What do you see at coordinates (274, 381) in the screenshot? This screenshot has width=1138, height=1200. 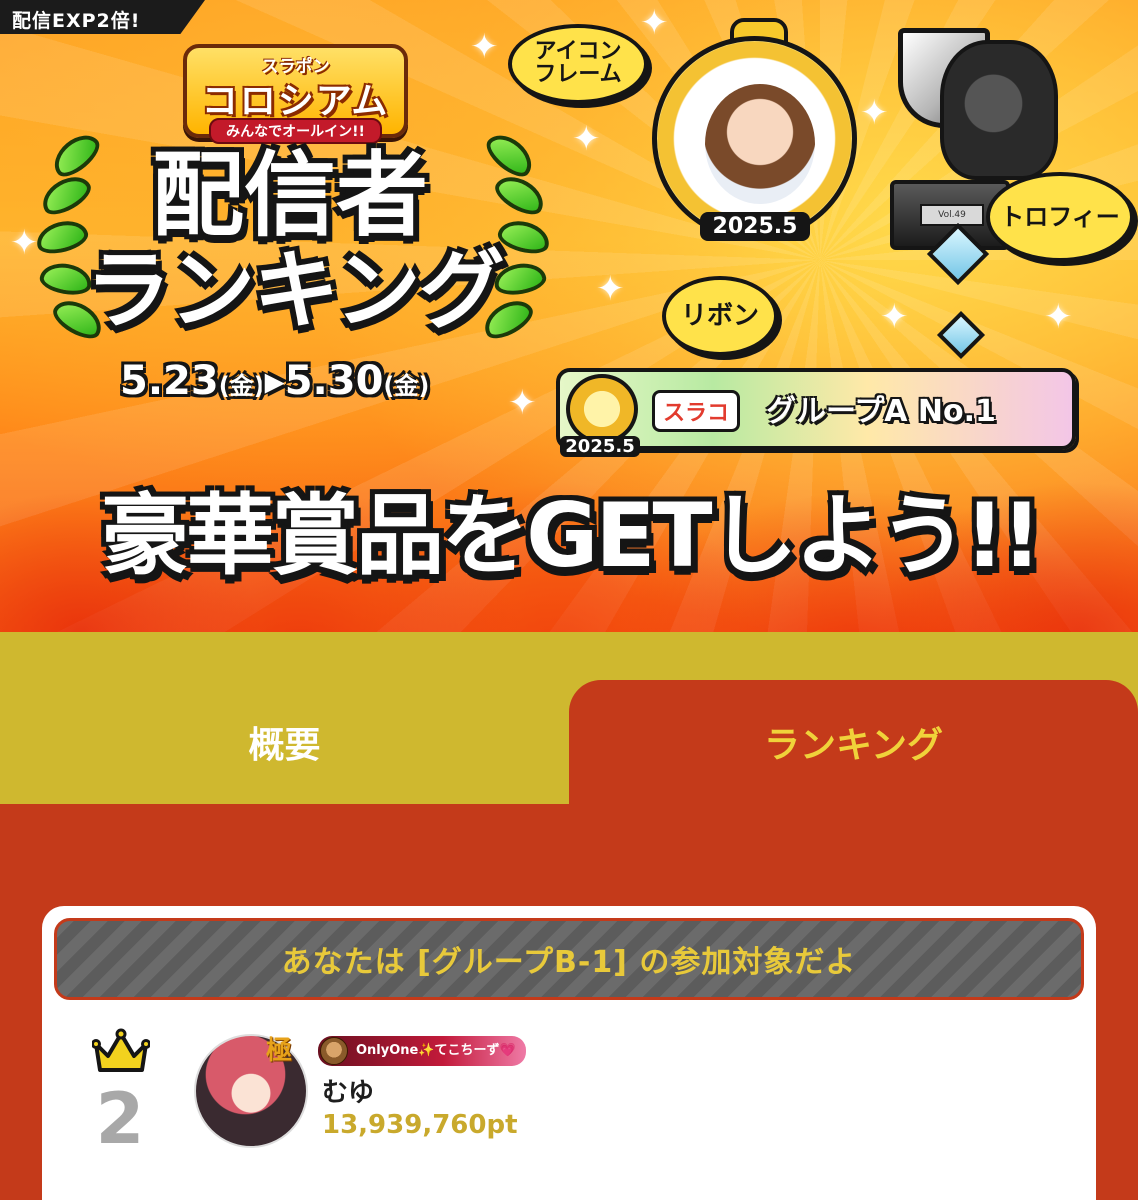 I see `arrow-icon: ▸` at bounding box center [274, 381].